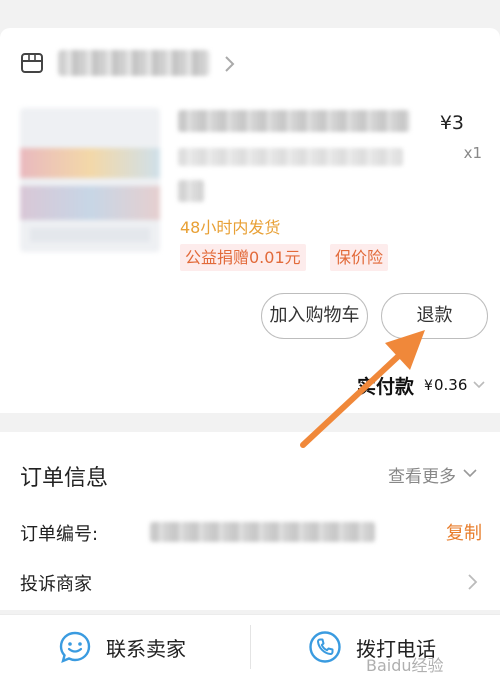 The image size is (500, 698). Describe the element at coordinates (451, 385) in the screenshot. I see `paid-amount-value: 0.36` at that location.